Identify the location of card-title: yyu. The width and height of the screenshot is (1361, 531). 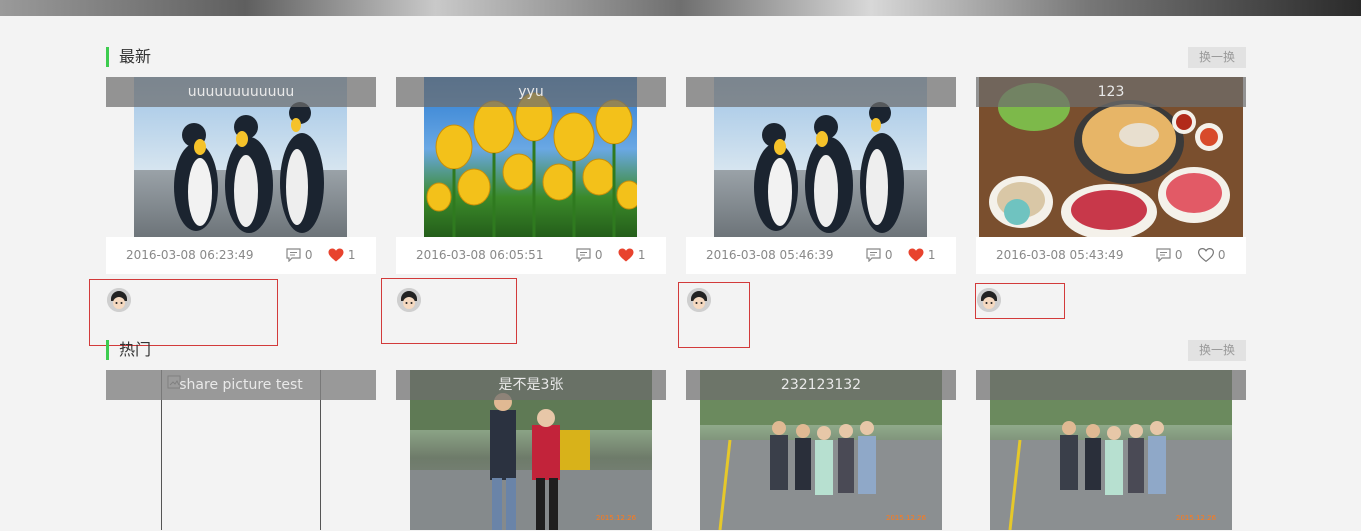
(531, 92).